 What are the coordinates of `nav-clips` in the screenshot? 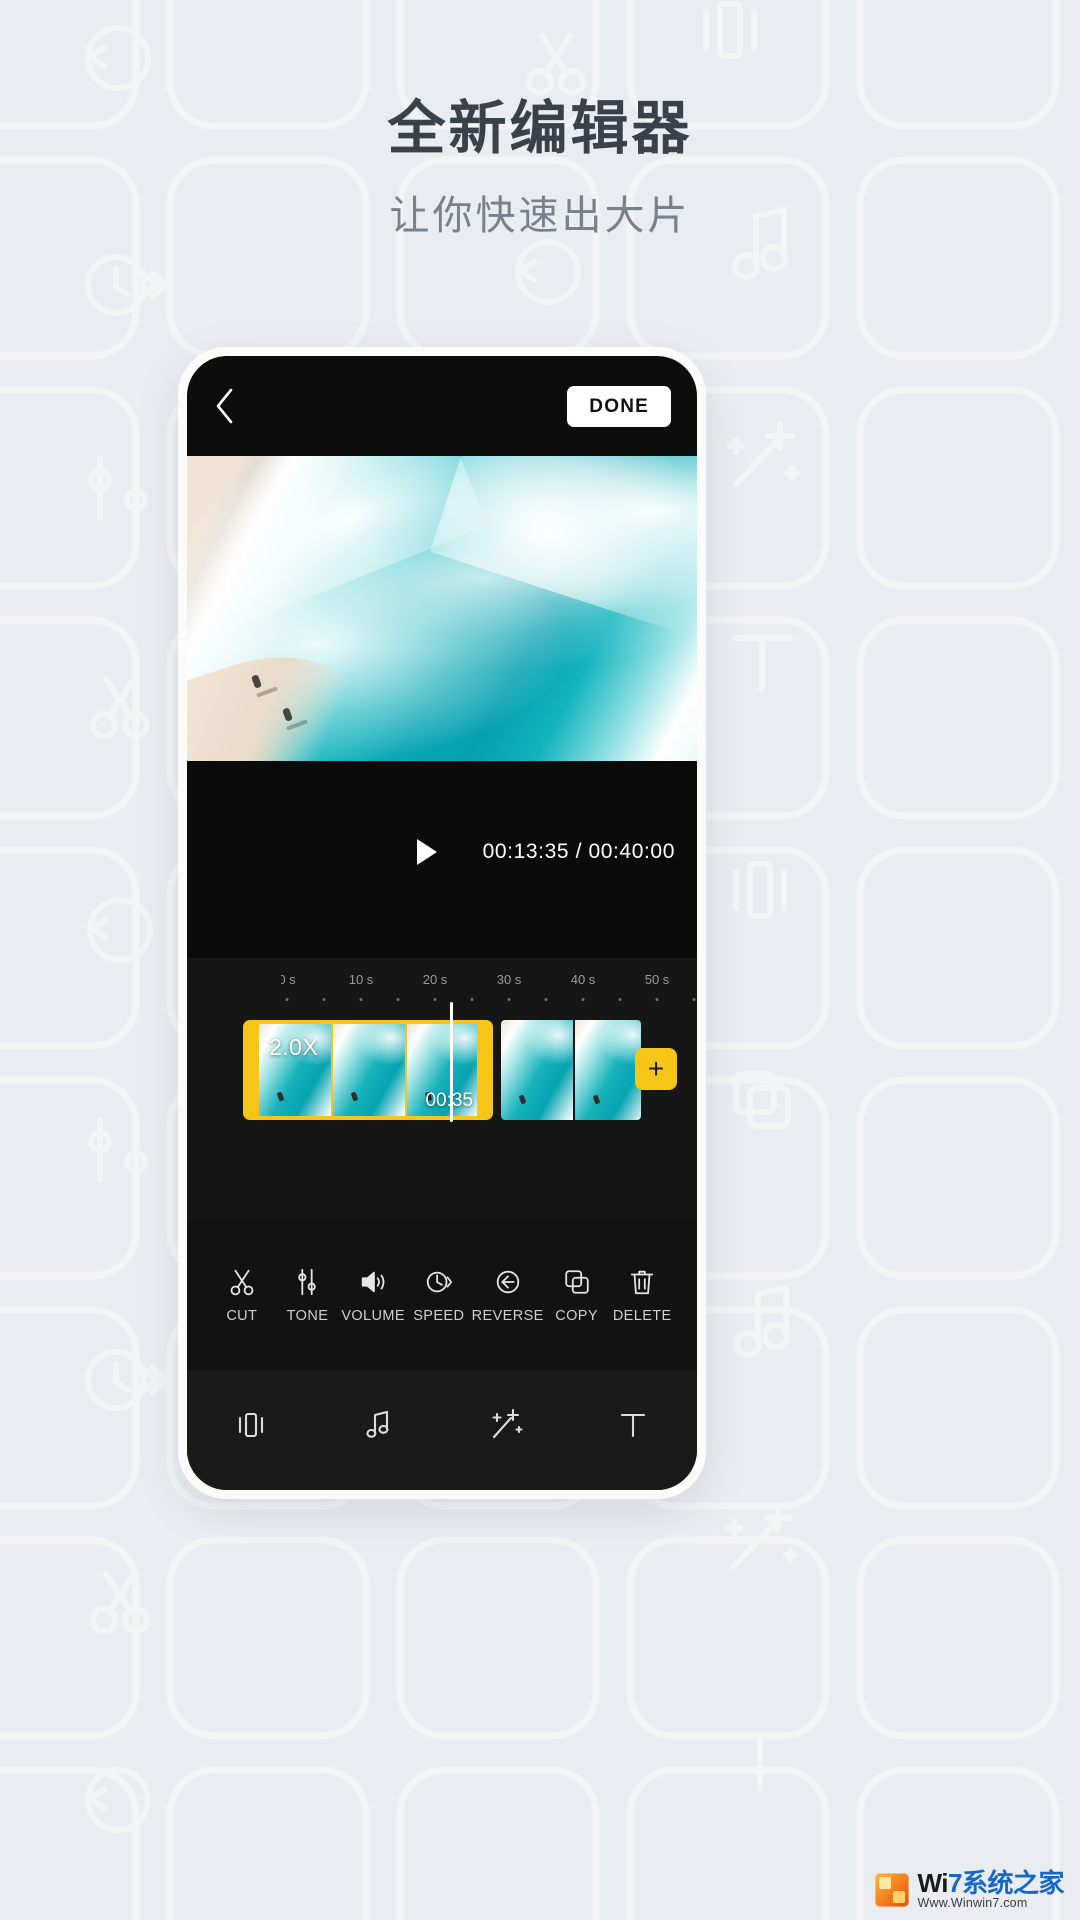 It's located at (251, 1425).